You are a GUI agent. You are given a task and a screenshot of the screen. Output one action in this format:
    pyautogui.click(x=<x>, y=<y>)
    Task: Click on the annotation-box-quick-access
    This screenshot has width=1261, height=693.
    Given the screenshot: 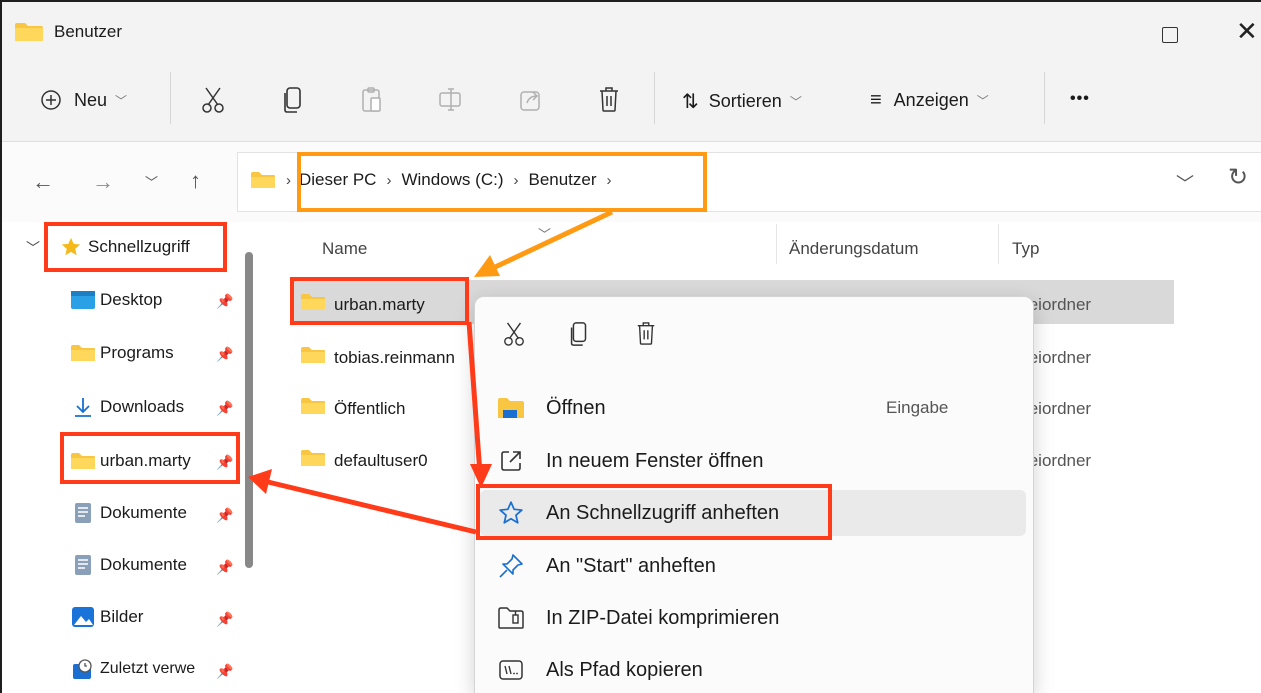 What is the action you would take?
    pyautogui.click(x=135, y=247)
    